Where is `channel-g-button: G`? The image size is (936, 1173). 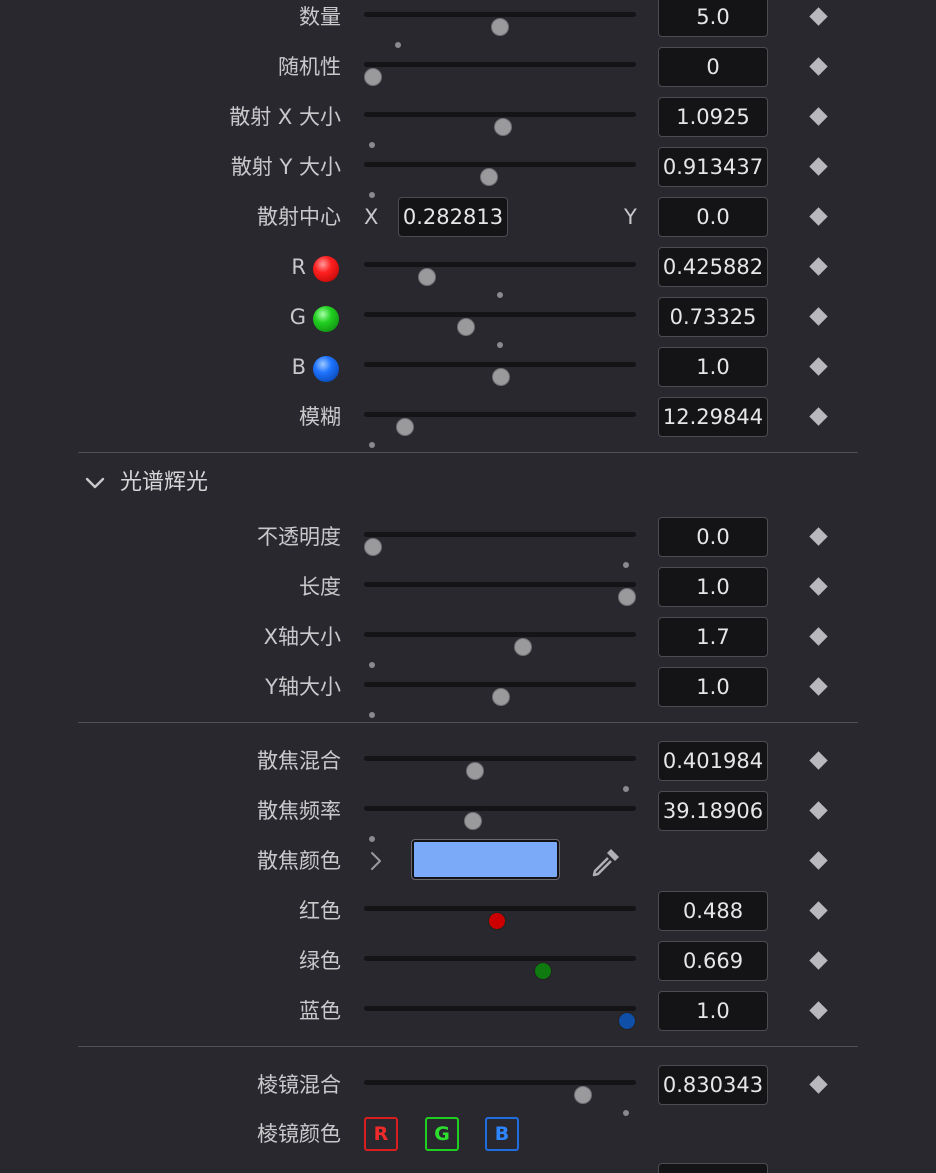 channel-g-button: G is located at coordinates (442, 1134).